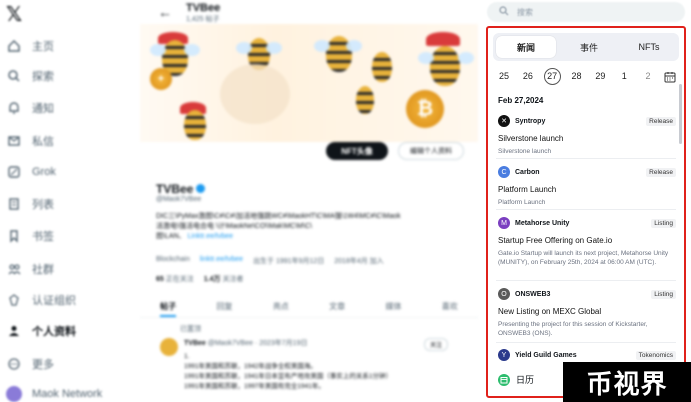 The width and height of the screenshot is (691, 402). Describe the element at coordinates (670, 76) in the screenshot. I see `calendar-icon` at that location.